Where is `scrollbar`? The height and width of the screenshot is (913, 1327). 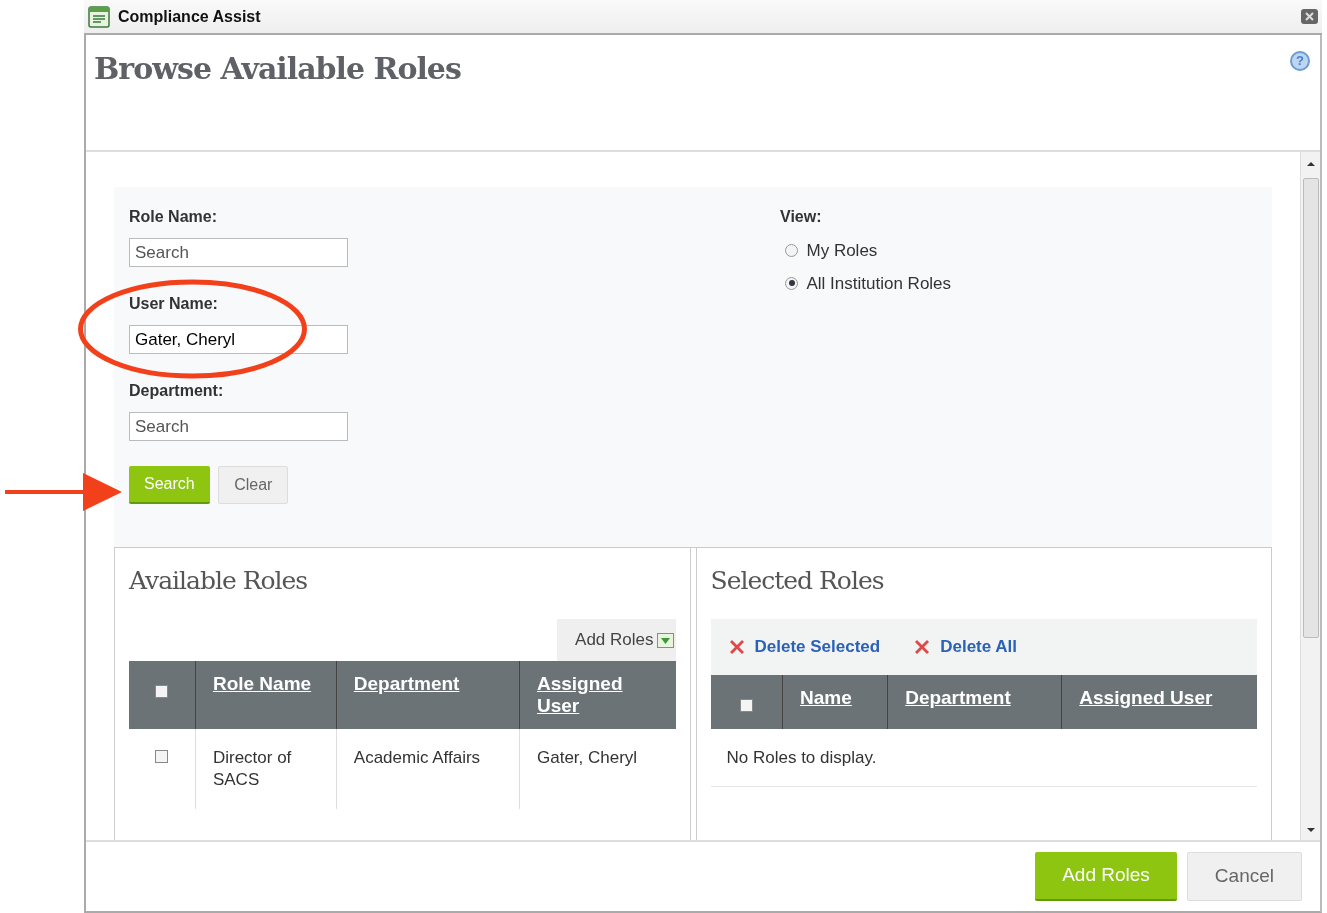 scrollbar is located at coordinates (1310, 496).